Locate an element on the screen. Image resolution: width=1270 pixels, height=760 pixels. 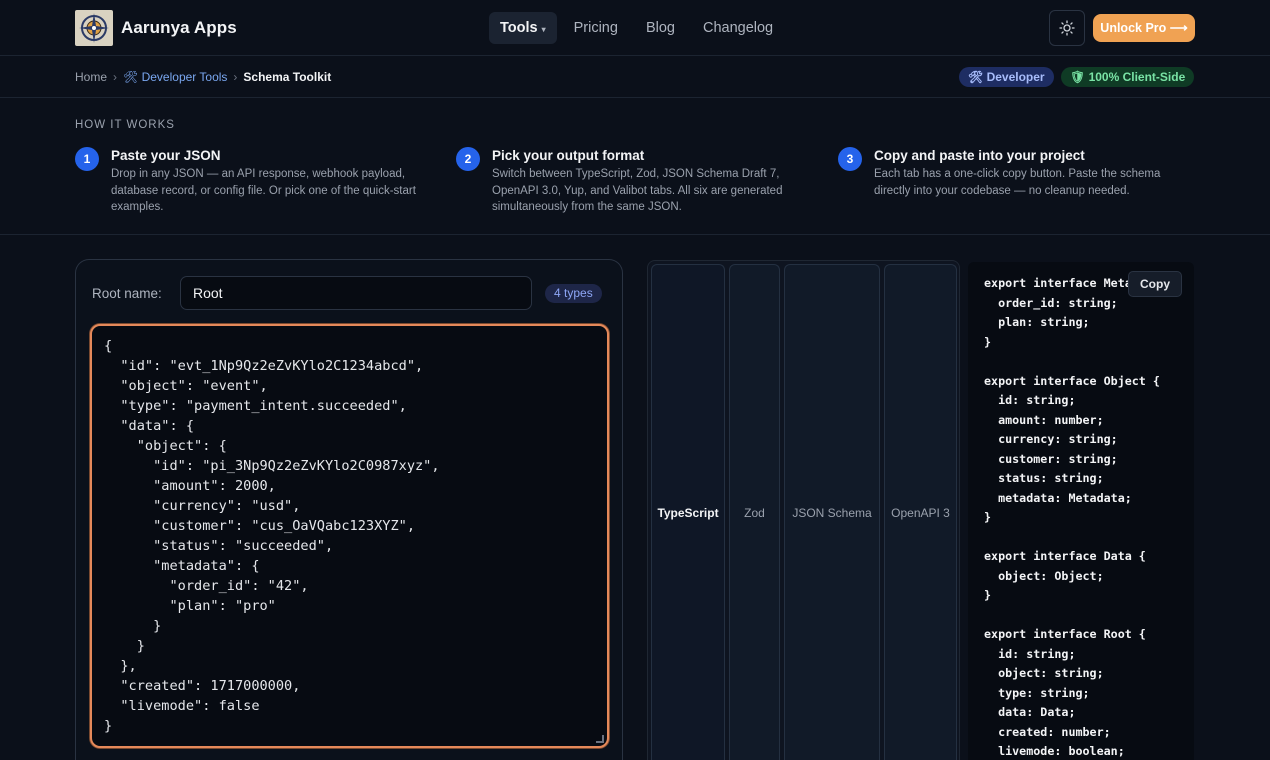
brand-name: Aarunya Apps is located at coordinates (179, 27).